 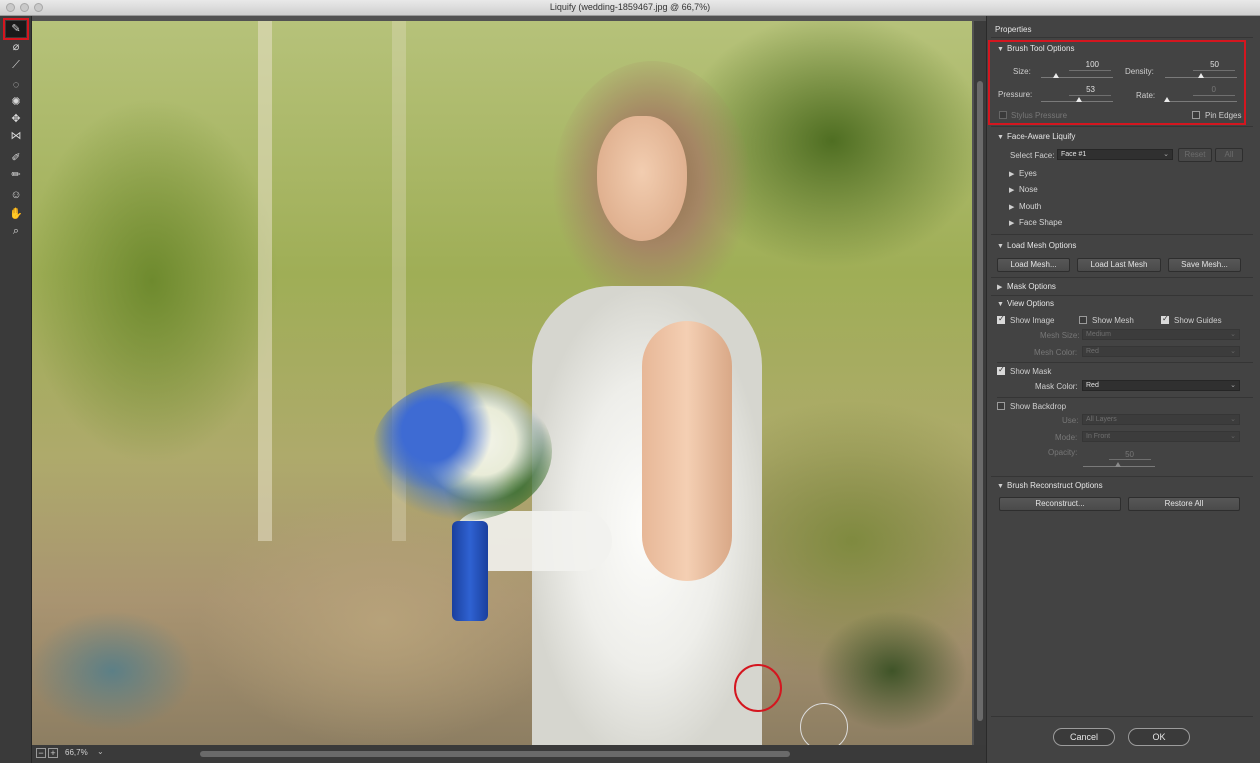 I want to click on mesh-size-label: Mesh Size:, so click(x=1060, y=335).